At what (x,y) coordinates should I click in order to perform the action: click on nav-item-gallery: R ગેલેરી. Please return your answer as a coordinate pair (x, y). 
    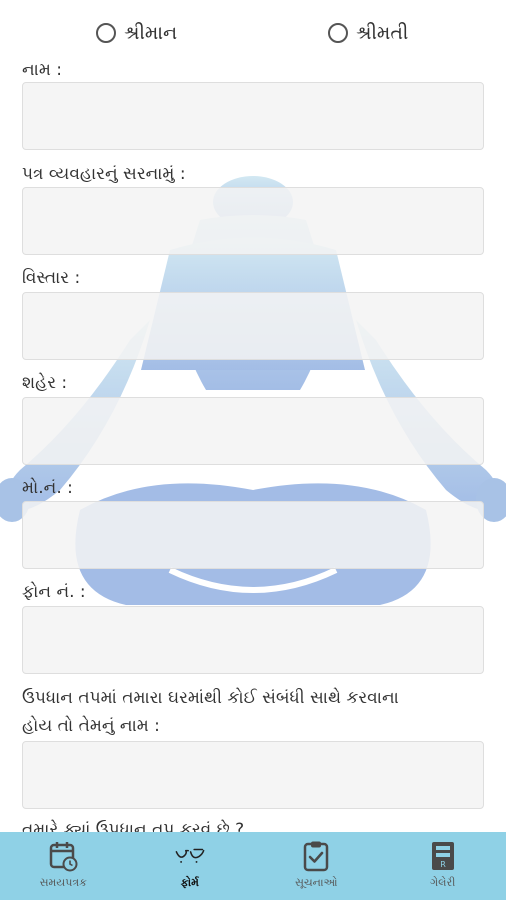
    Looking at the image, I should click on (443, 866).